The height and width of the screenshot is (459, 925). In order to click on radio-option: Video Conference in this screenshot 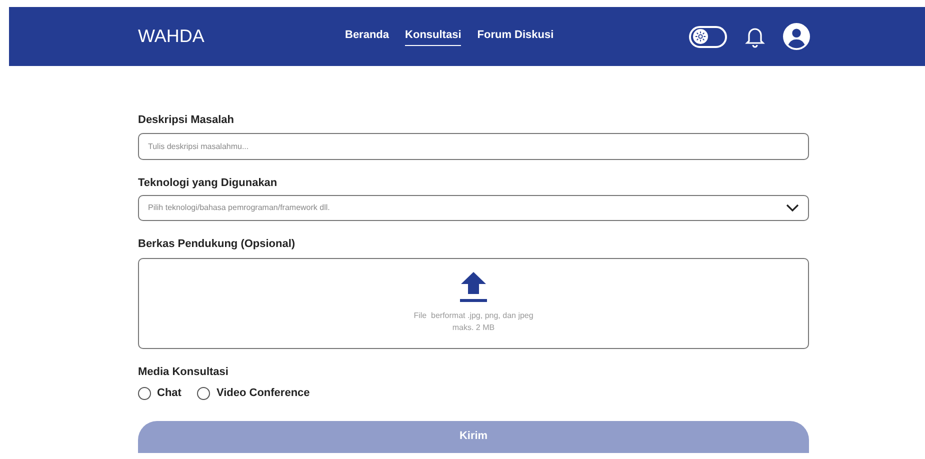, I will do `click(253, 393)`.